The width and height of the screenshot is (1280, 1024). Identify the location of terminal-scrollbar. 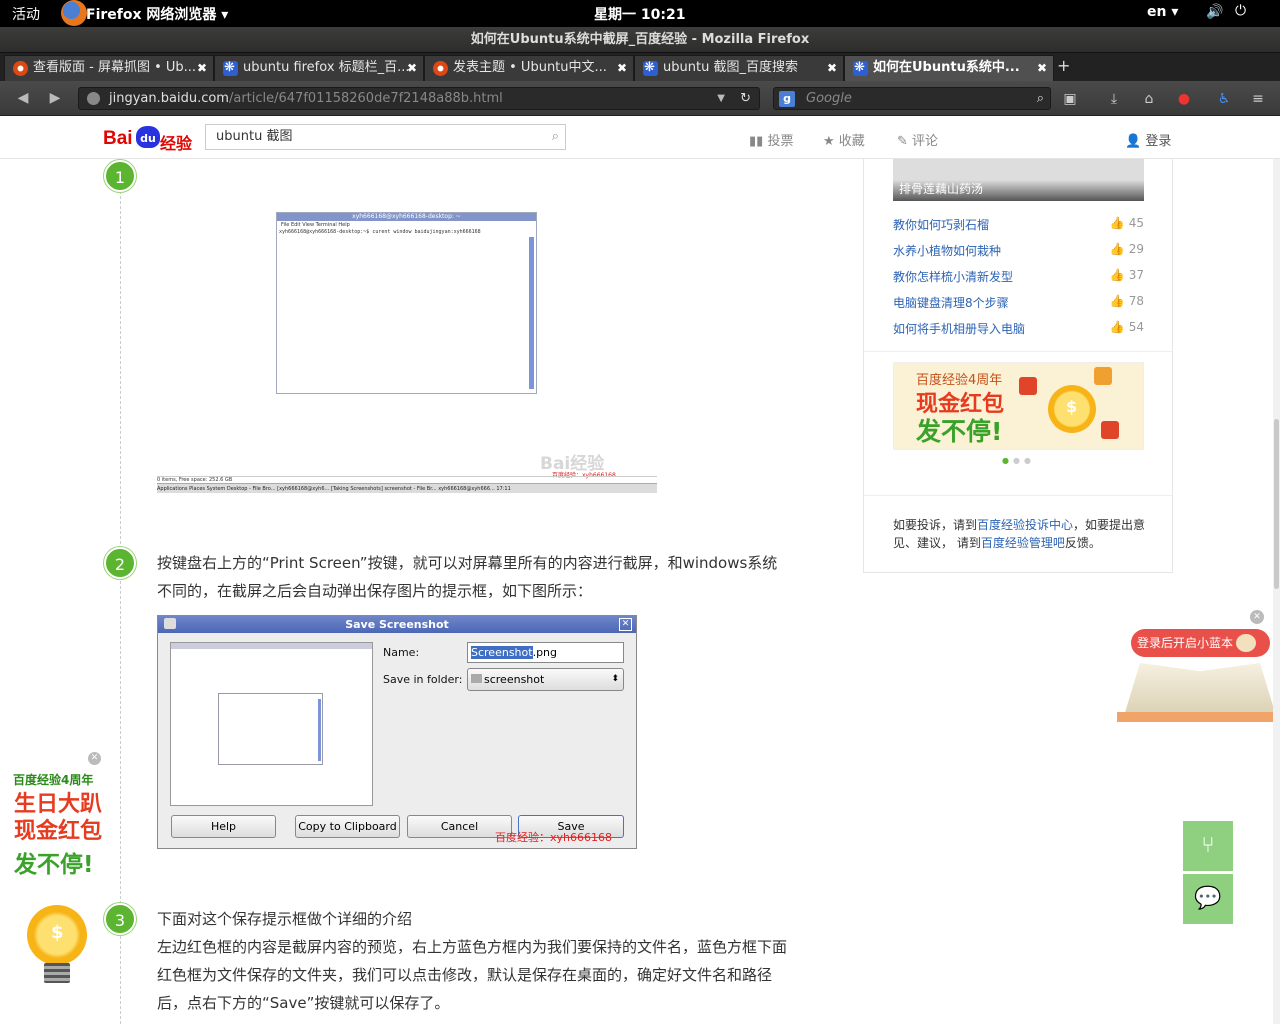
(531, 313).